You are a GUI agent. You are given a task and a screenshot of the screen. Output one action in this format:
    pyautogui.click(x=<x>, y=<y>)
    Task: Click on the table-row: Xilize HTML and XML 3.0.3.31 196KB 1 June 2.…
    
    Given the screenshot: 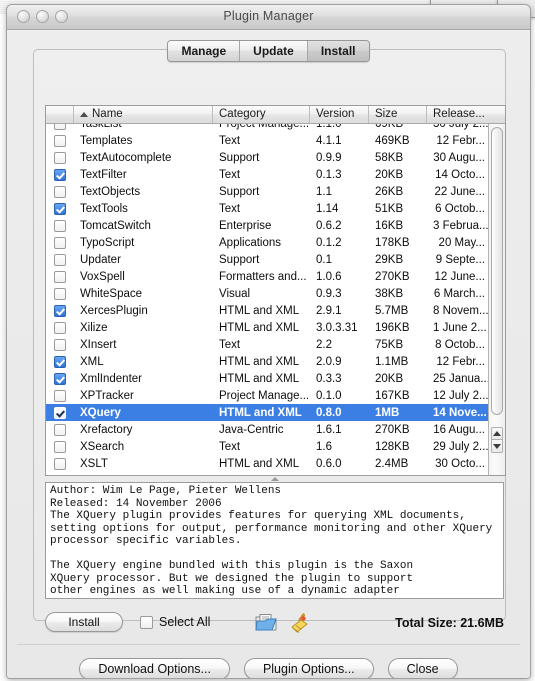 What is the action you would take?
    pyautogui.click(x=267, y=327)
    